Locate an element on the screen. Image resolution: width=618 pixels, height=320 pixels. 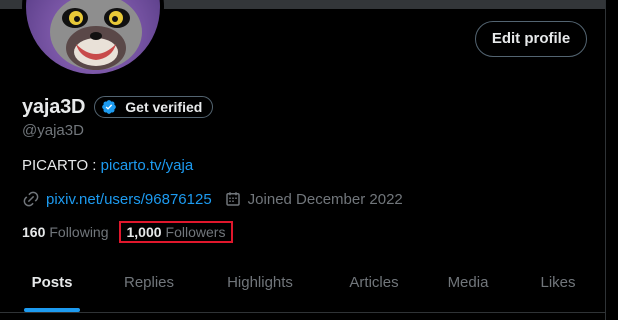
website-item: pixiv.net/users/96876125 is located at coordinates (117, 199).